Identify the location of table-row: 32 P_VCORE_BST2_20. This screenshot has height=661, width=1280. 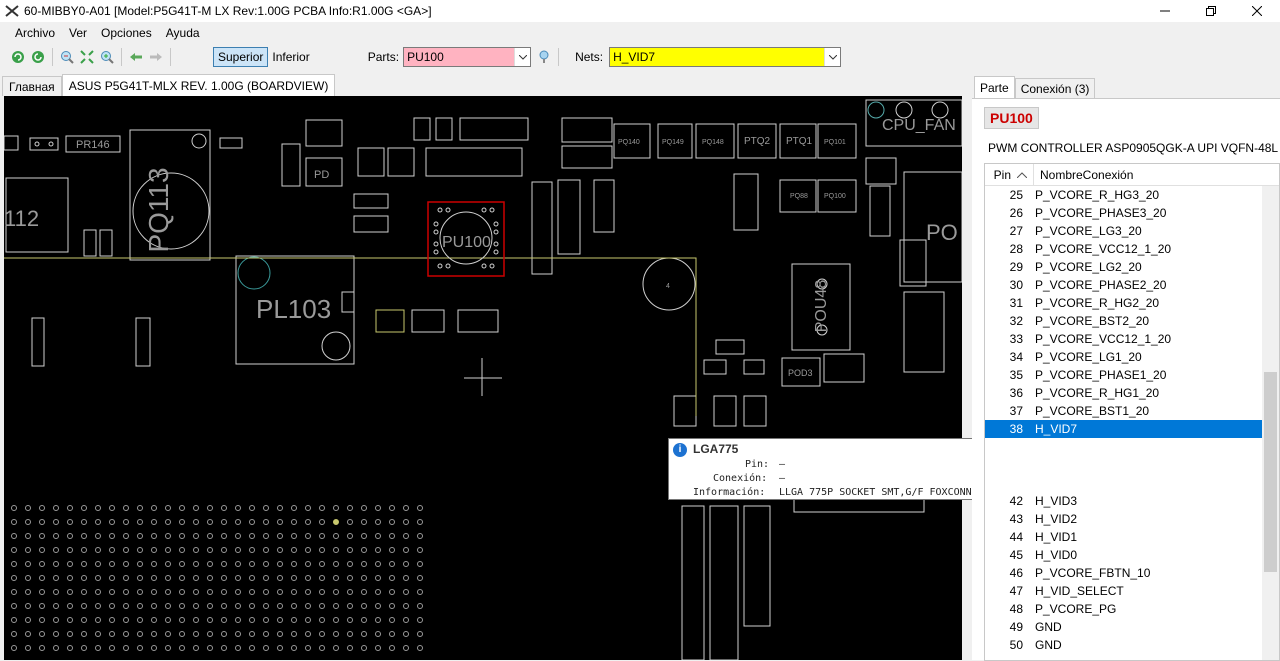
(1124, 321).